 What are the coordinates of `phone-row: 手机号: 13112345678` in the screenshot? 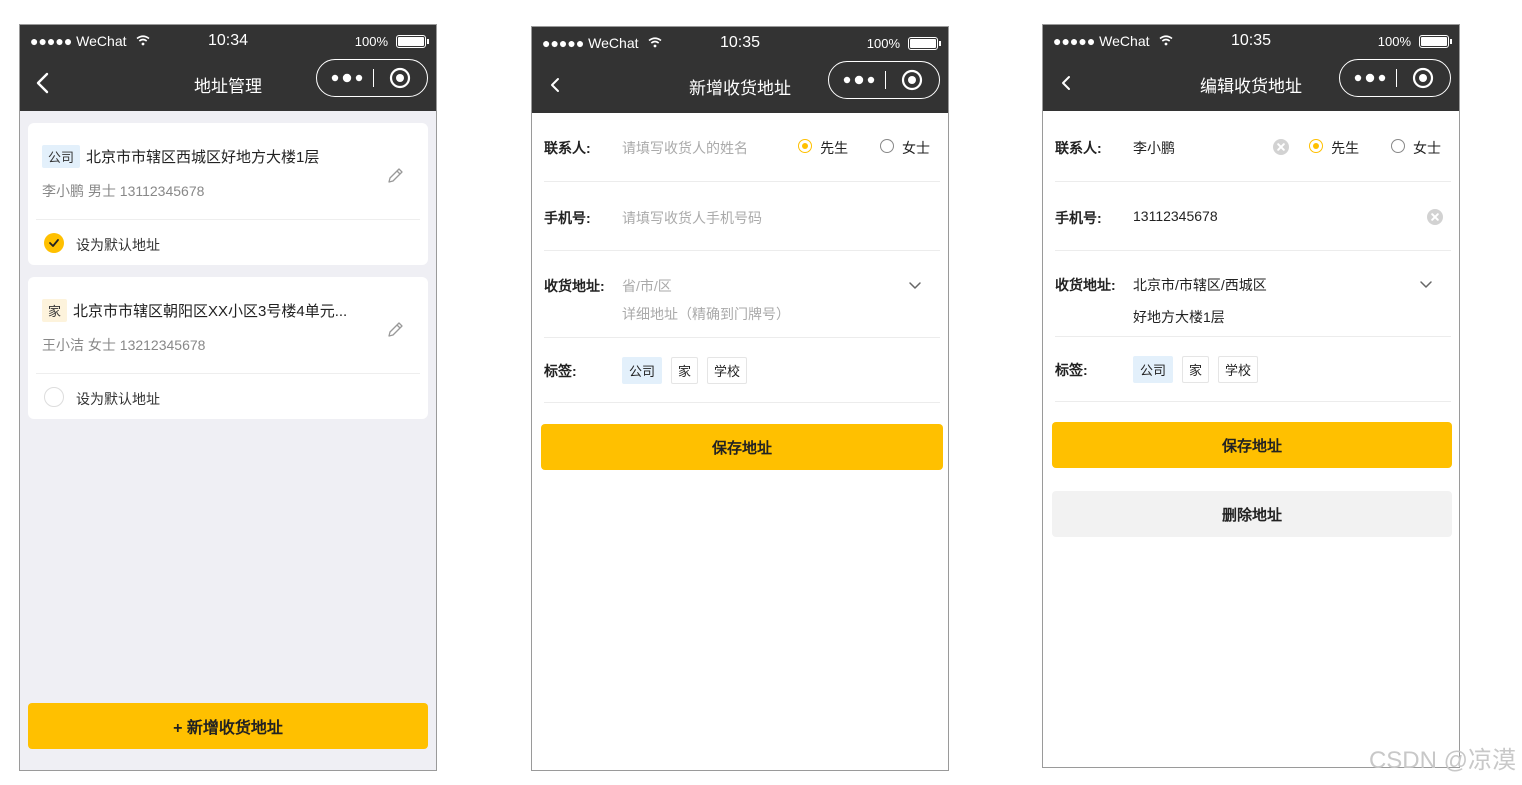 It's located at (1253, 216).